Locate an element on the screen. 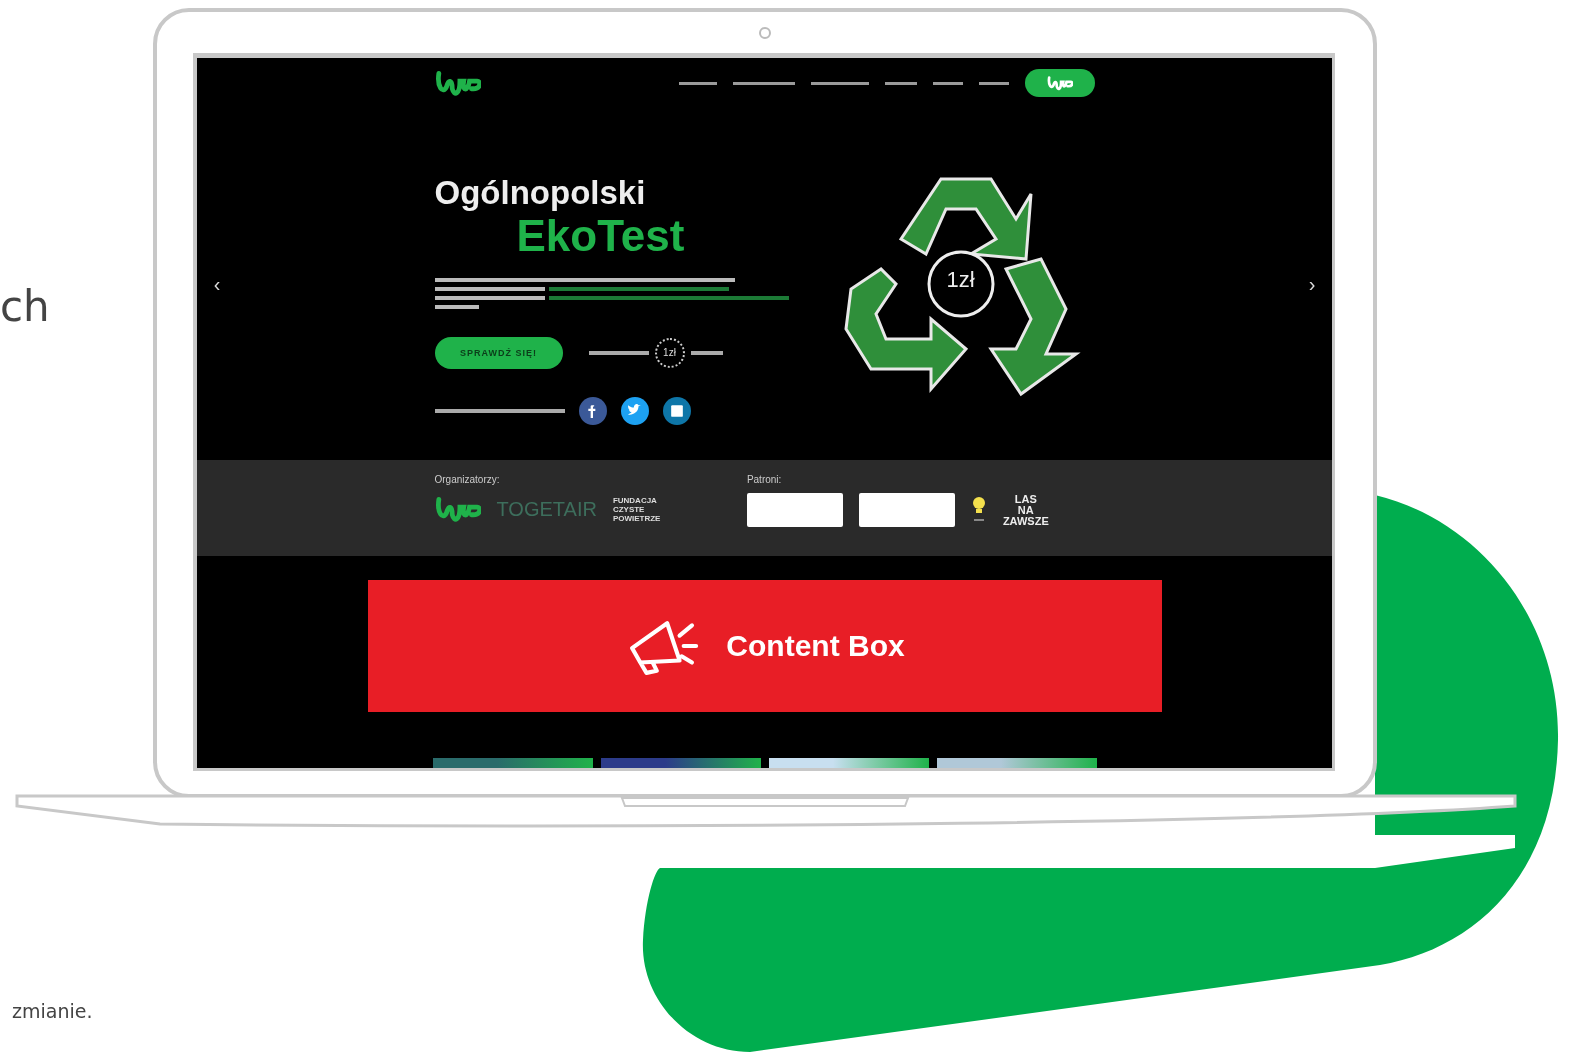  coin-label: 1zł is located at coordinates (960, 280).